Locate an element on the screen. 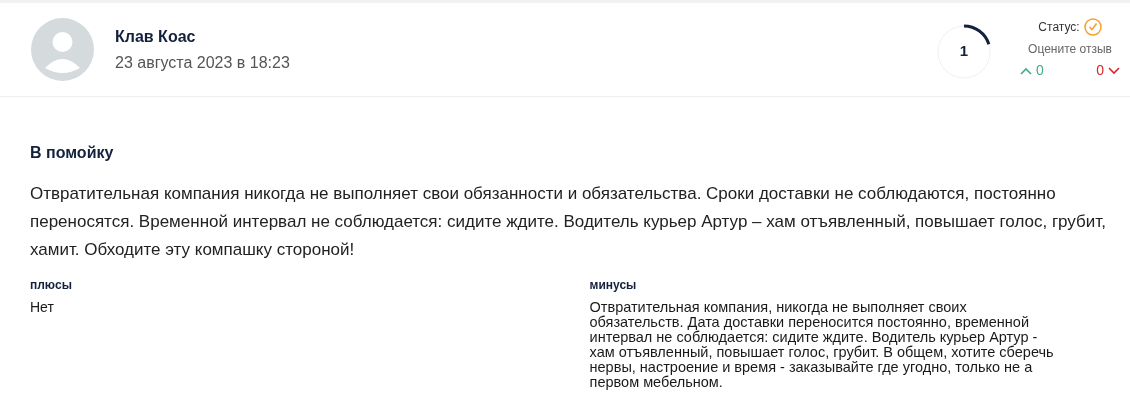  like-button: 0 is located at coordinates (1032, 70).